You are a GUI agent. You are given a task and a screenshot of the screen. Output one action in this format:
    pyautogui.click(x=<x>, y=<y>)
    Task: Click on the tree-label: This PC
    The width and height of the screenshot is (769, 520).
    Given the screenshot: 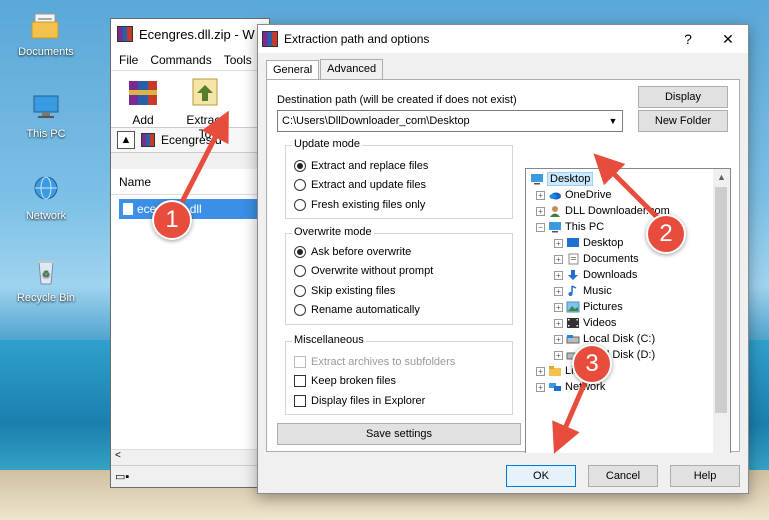 What is the action you would take?
    pyautogui.click(x=585, y=227)
    